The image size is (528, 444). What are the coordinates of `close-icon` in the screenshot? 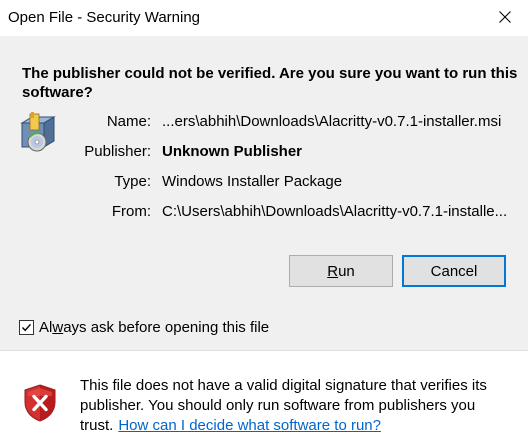 It's located at (505, 17).